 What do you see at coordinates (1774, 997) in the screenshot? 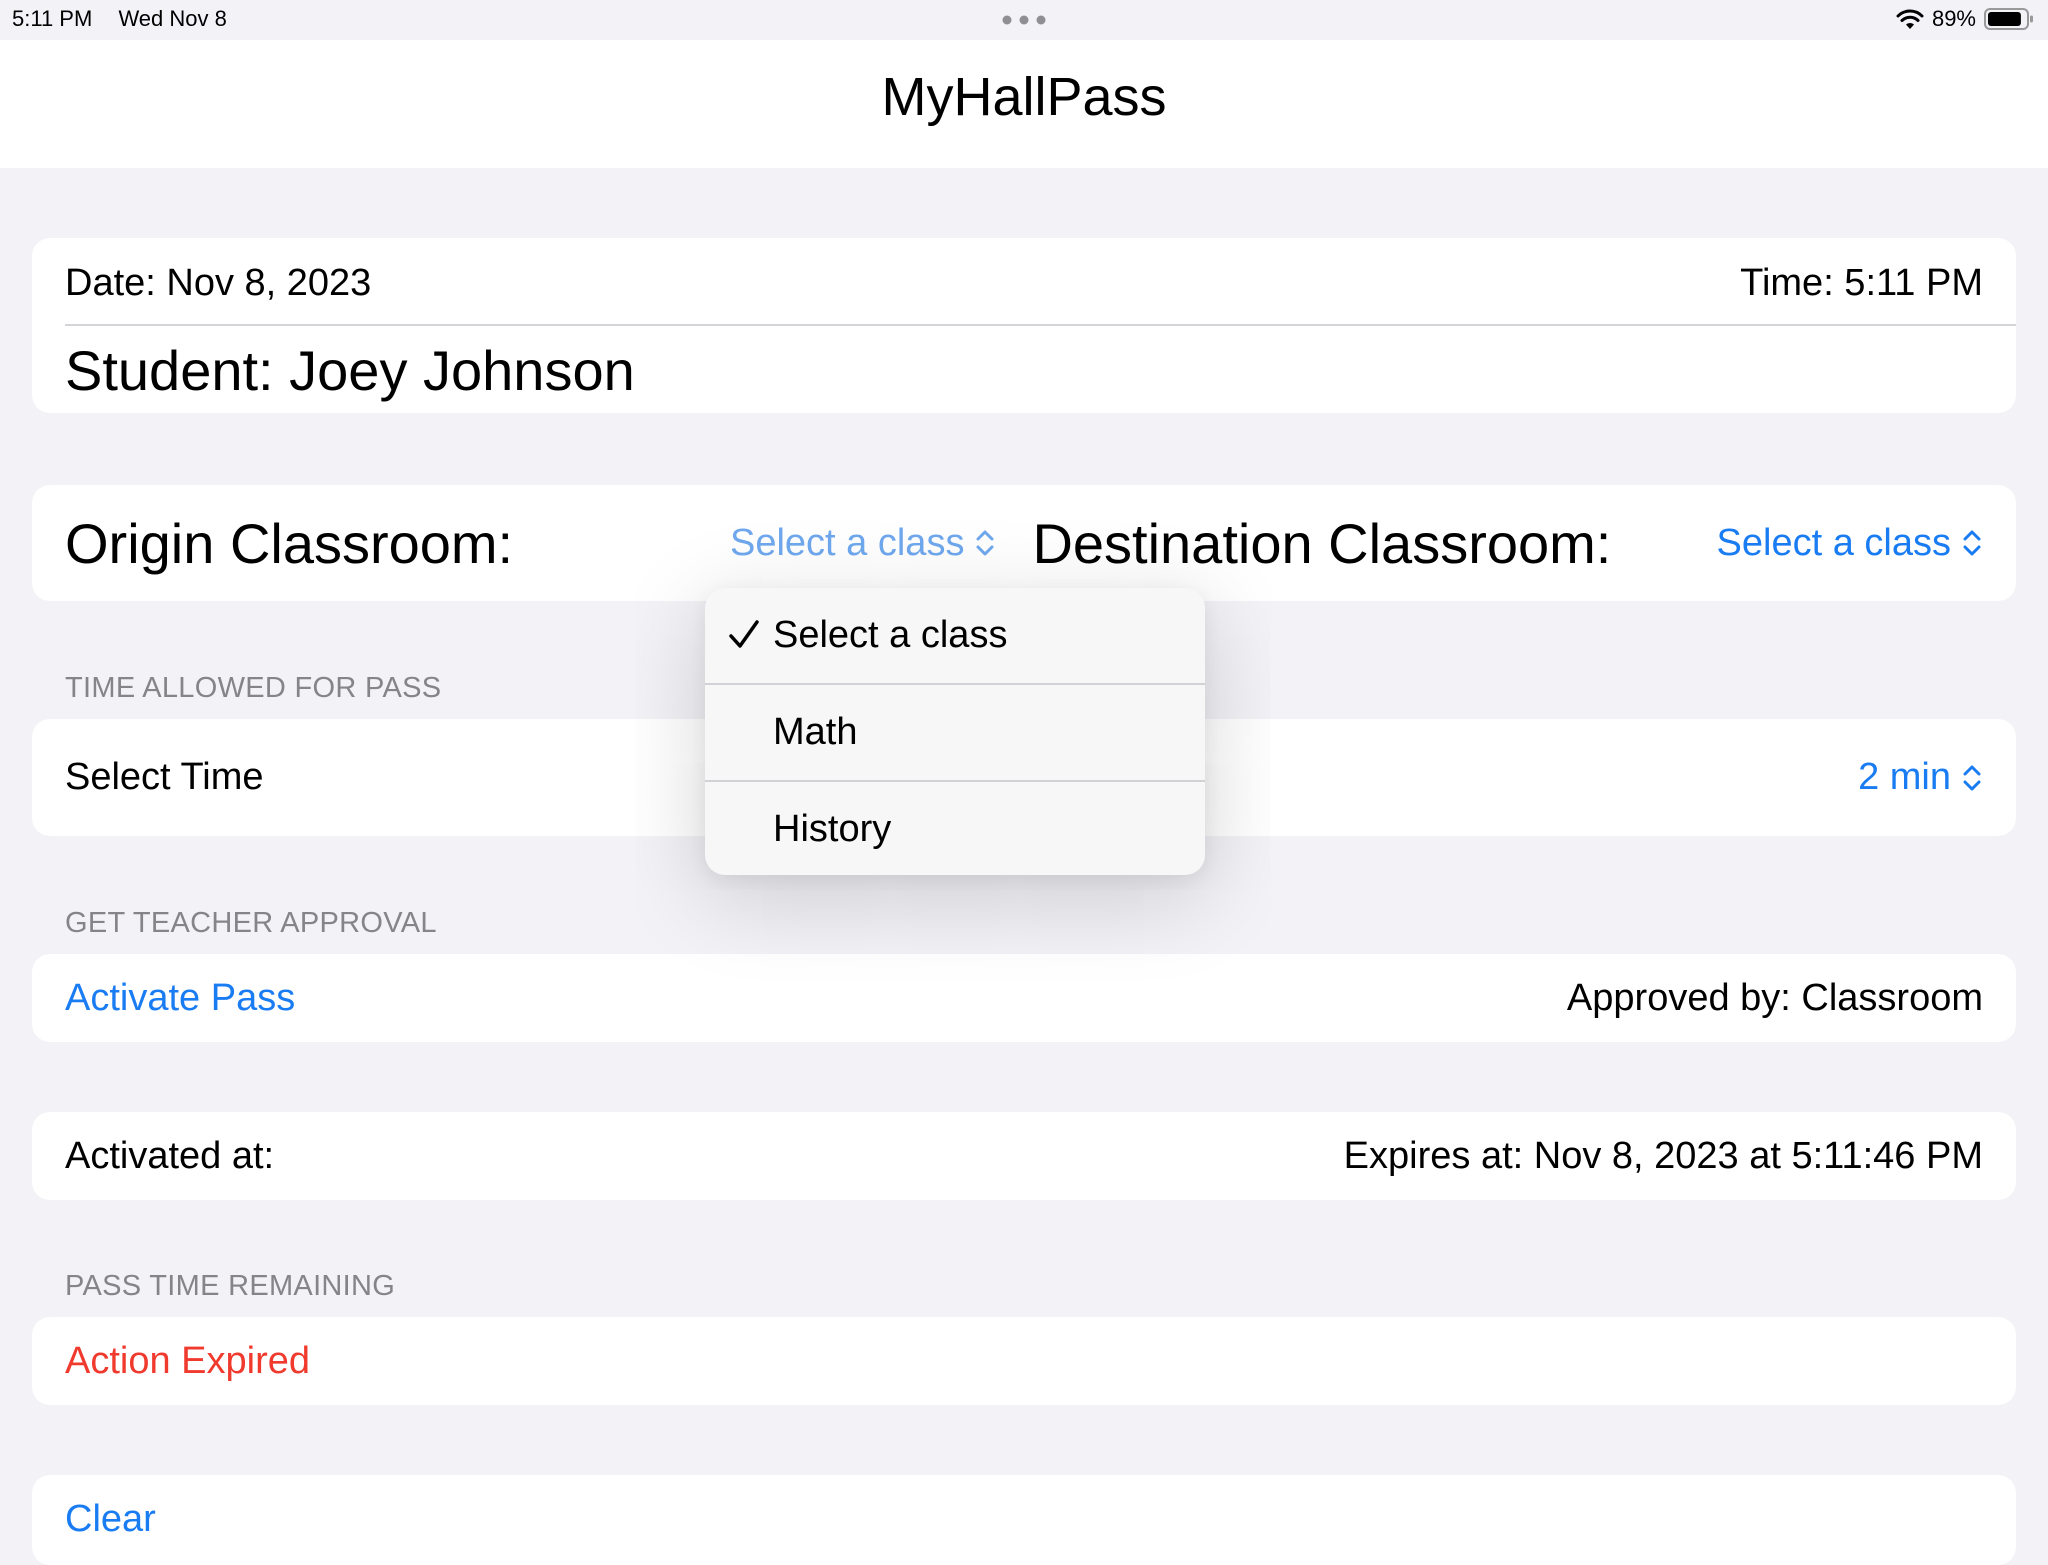
I see `approved-by-text: Approved by: Classroom` at bounding box center [1774, 997].